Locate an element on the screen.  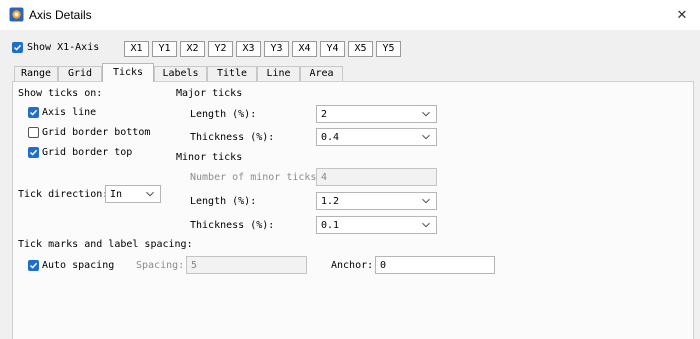
axis-button-y3: Y3 is located at coordinates (276, 49).